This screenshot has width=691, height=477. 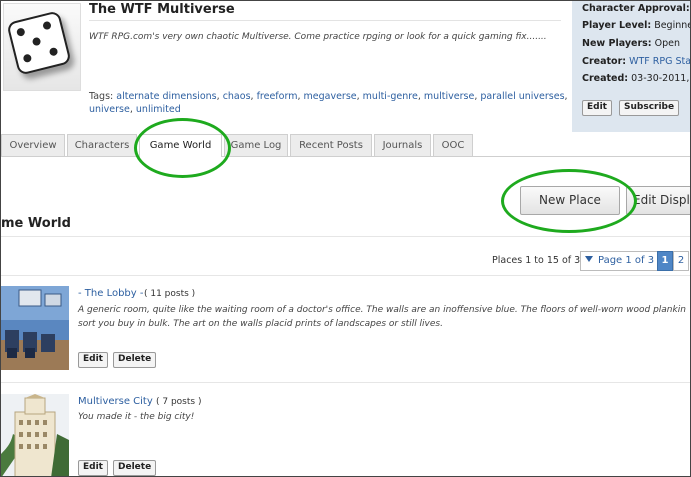 I want to click on page-current: 1, so click(x=665, y=261).